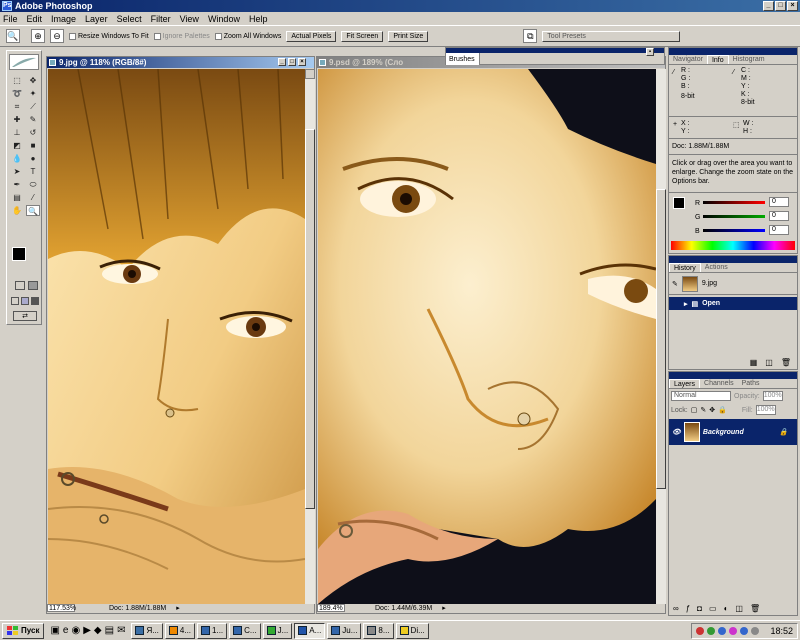  What do you see at coordinates (13, 36) in the screenshot?
I see `zoom-tool-preset-icon: 🔍` at bounding box center [13, 36].